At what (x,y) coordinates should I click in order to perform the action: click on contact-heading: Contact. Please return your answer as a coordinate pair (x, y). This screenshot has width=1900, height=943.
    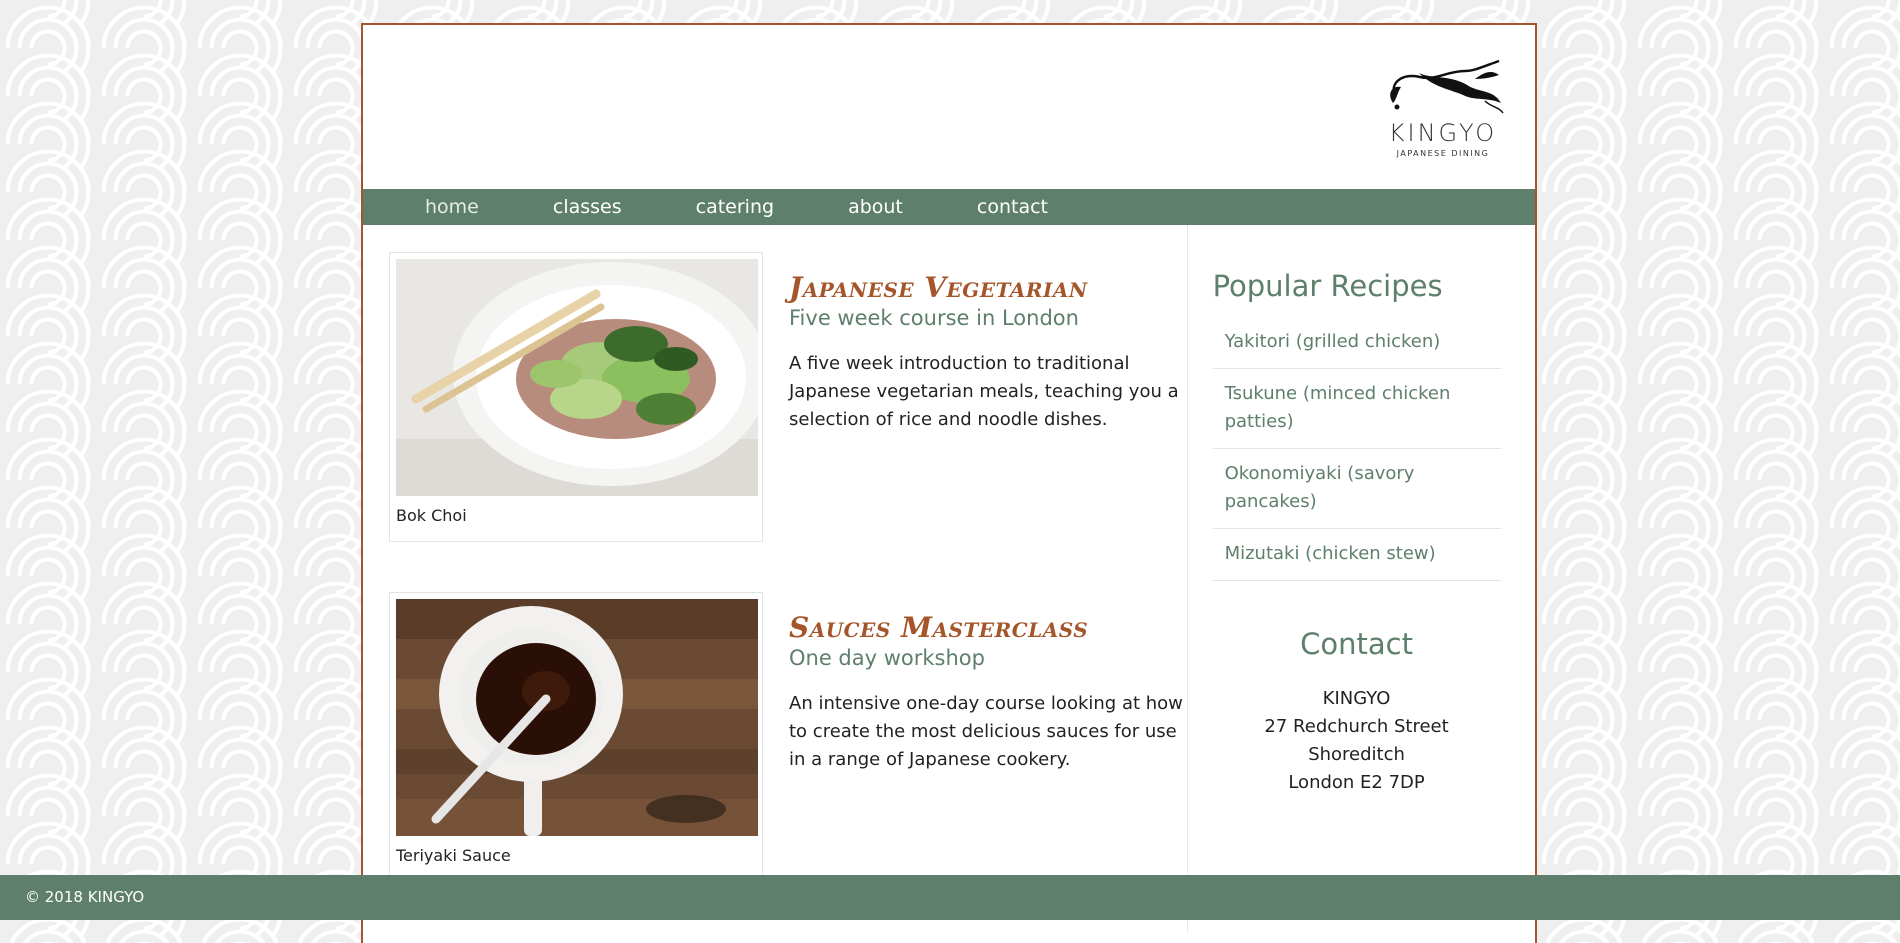
    Looking at the image, I should click on (1356, 644).